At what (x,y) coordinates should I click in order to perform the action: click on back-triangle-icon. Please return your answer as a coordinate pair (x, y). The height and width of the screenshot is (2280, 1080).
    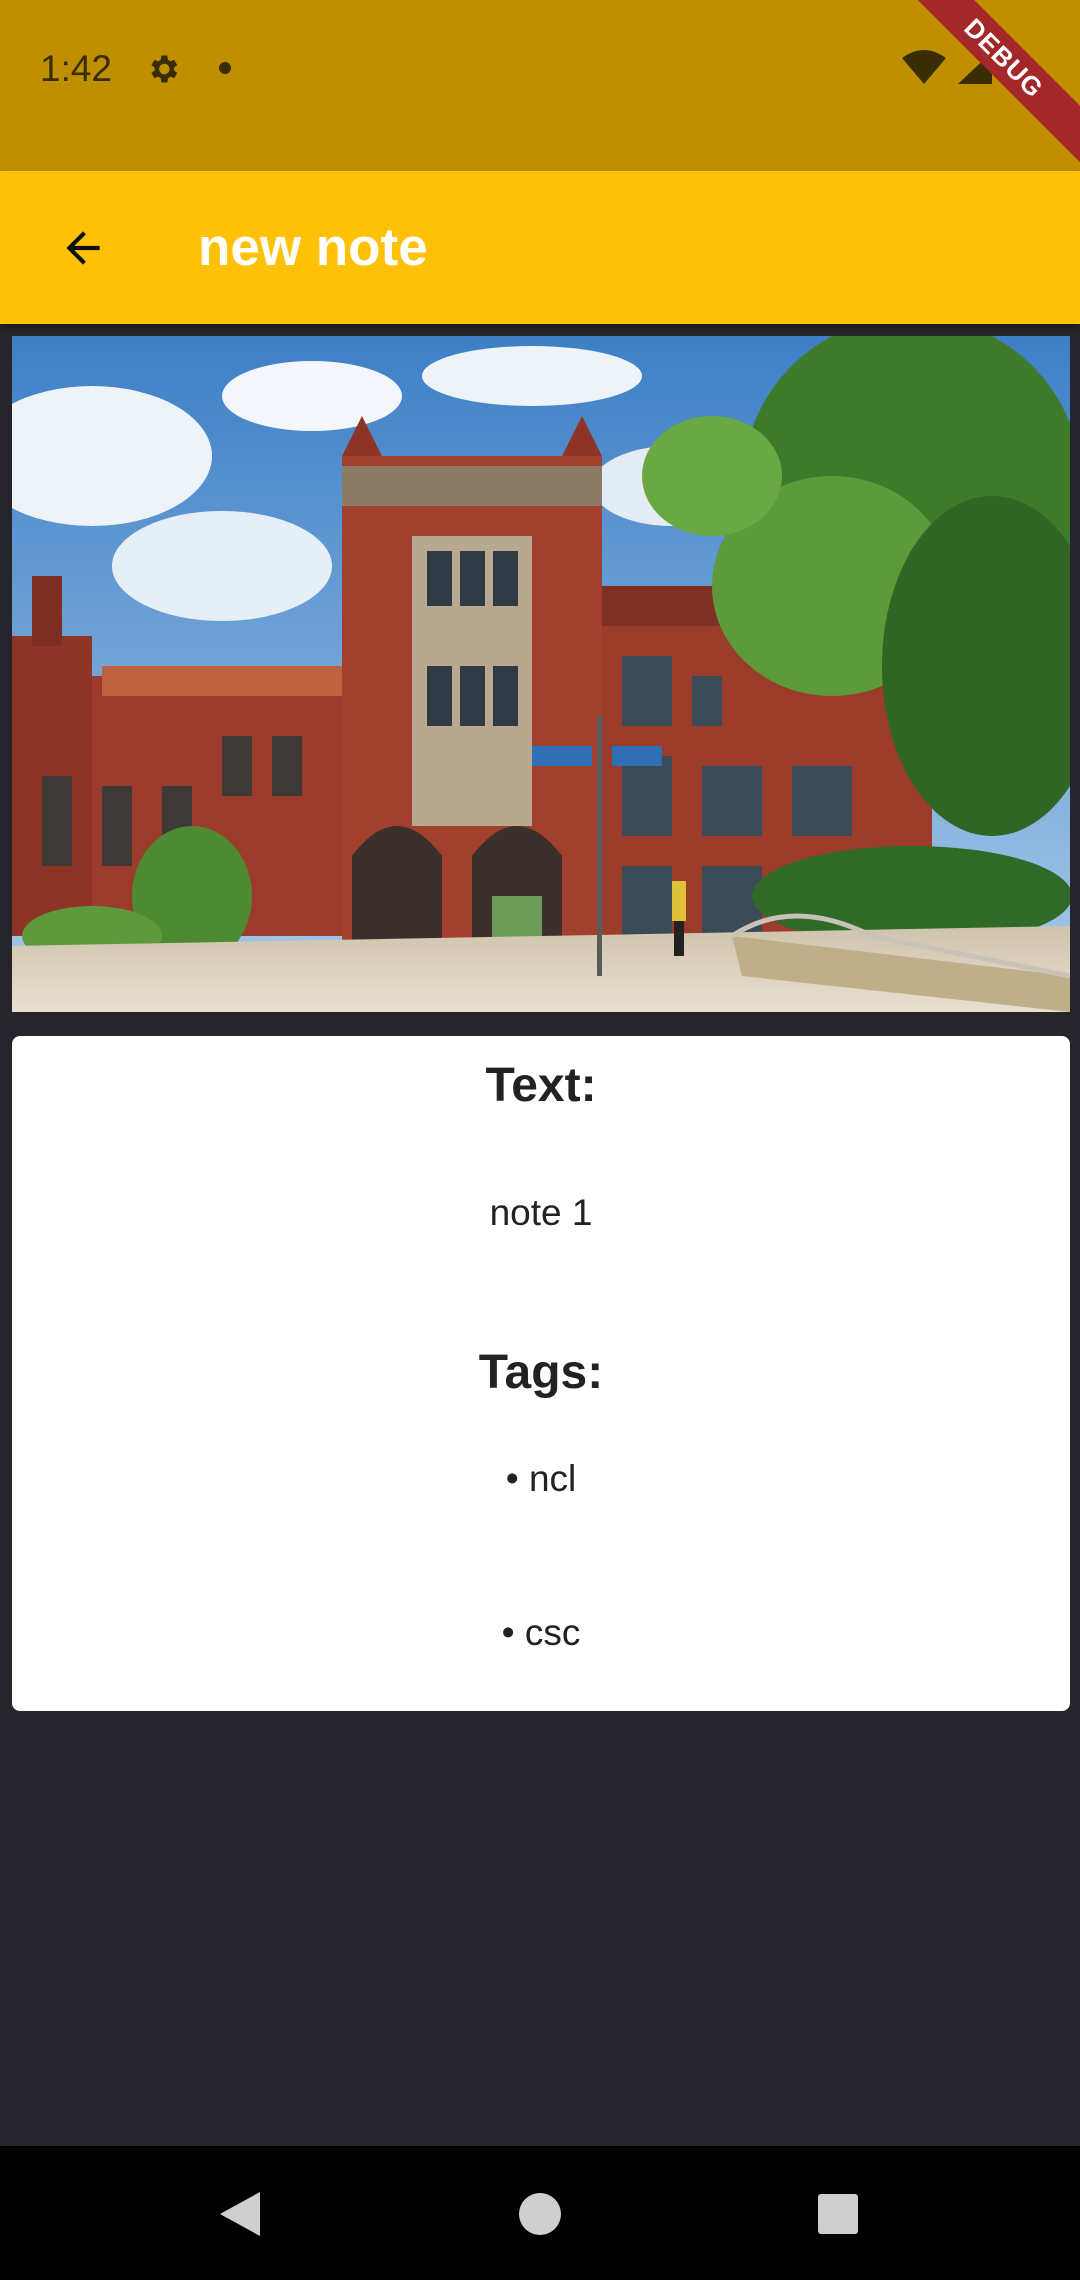
    Looking at the image, I should click on (240, 2216).